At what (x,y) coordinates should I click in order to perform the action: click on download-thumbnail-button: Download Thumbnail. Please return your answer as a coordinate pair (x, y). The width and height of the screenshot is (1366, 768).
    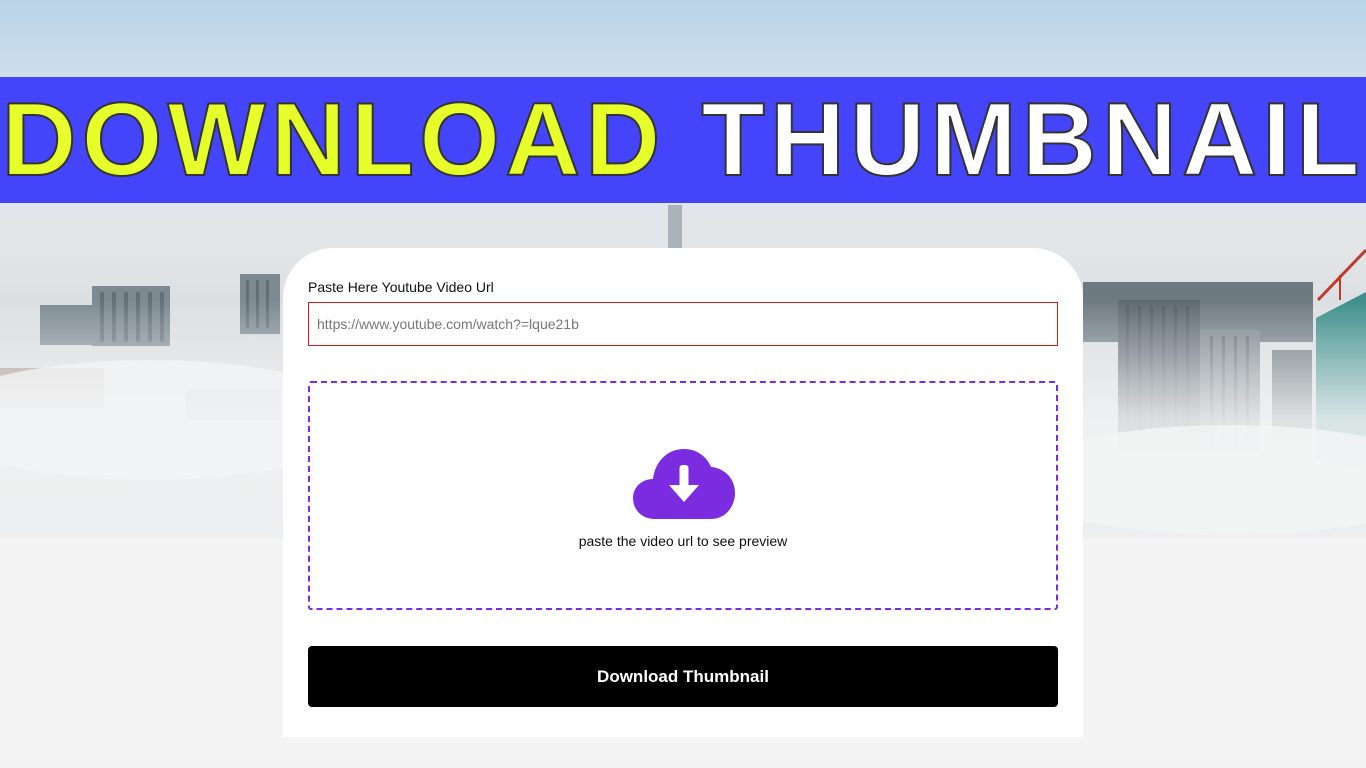
    Looking at the image, I should click on (683, 676).